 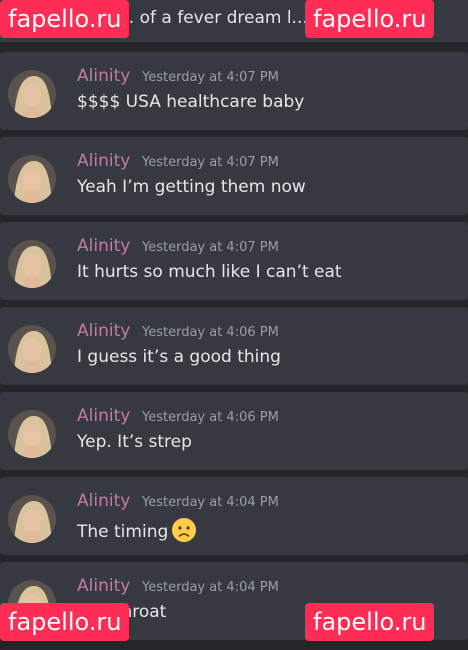 I want to click on message-text: It hurts so much like I can’t eat, so click(x=209, y=272).